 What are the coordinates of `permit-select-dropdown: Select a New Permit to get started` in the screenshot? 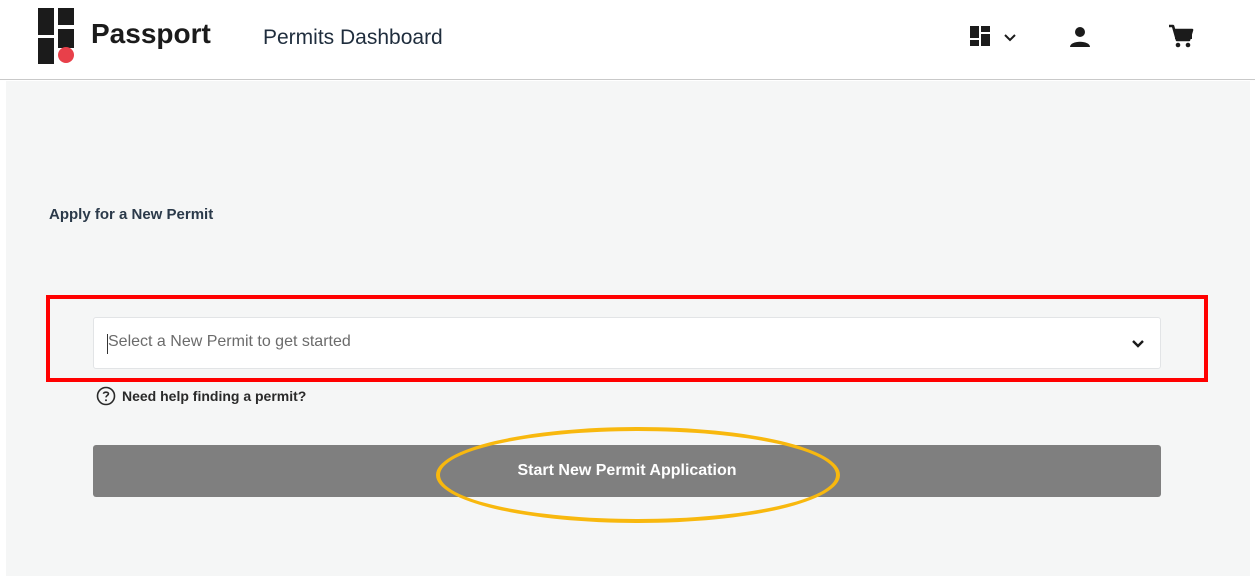 It's located at (627, 343).